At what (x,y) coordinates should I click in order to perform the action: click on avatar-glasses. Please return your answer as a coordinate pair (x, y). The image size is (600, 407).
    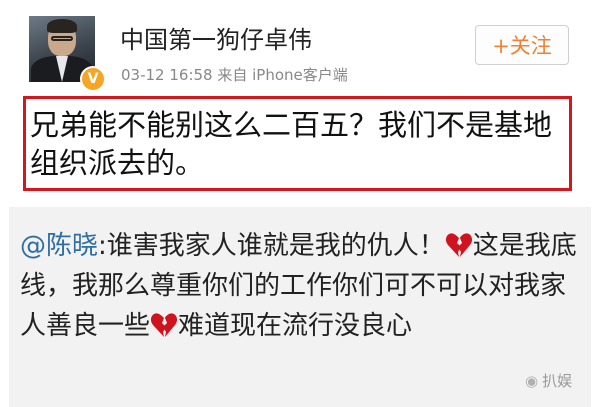
    Looking at the image, I should click on (62, 38).